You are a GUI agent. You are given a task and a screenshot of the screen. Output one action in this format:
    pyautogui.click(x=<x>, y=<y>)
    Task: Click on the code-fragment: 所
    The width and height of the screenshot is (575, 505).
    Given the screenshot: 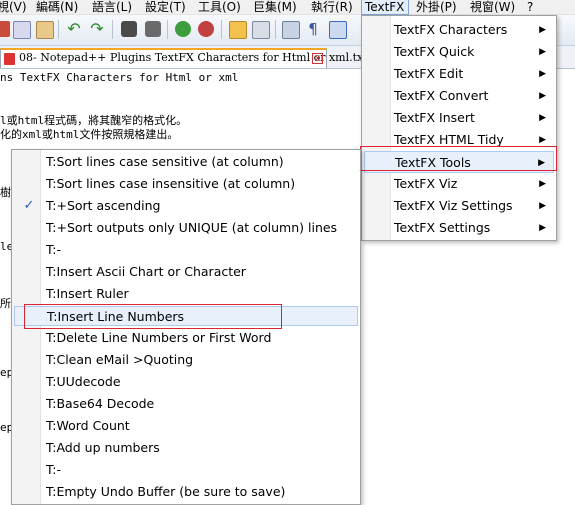 What is the action you would take?
    pyautogui.click(x=5, y=303)
    